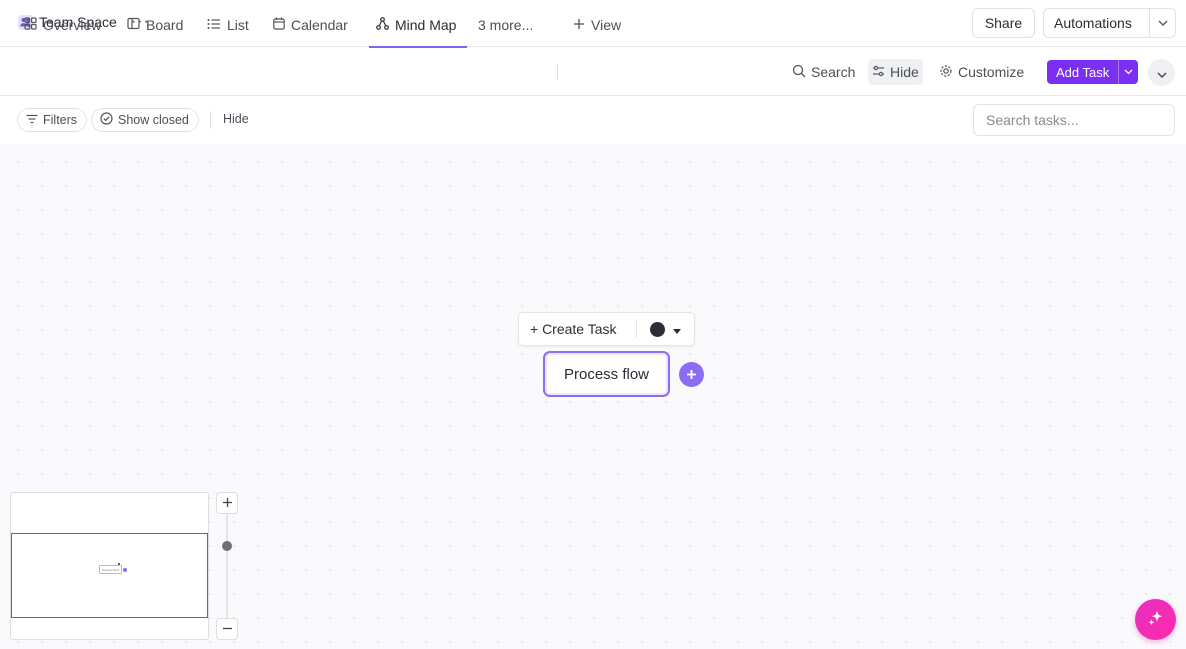 The image size is (1186, 649). Describe the element at coordinates (238, 24) in the screenshot. I see `tab-label: List` at that location.